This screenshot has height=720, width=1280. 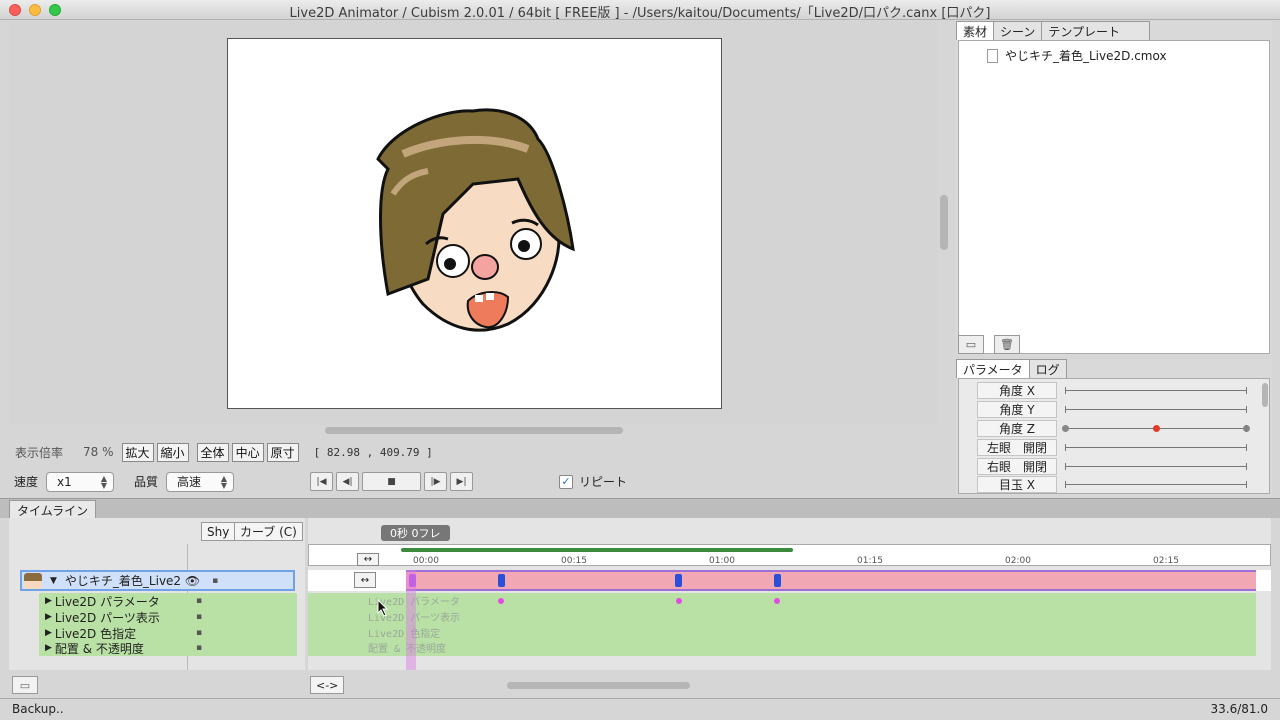 I want to click on ruler-tick: 01:00, so click(x=722, y=561).